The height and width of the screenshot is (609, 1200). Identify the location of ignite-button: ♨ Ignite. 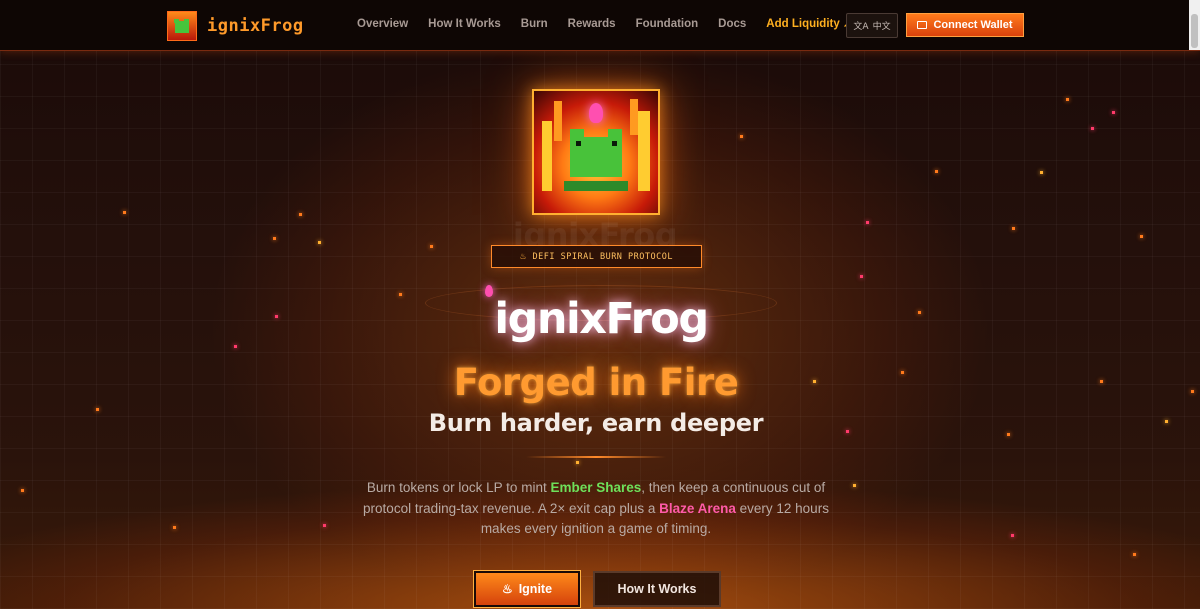
(527, 589).